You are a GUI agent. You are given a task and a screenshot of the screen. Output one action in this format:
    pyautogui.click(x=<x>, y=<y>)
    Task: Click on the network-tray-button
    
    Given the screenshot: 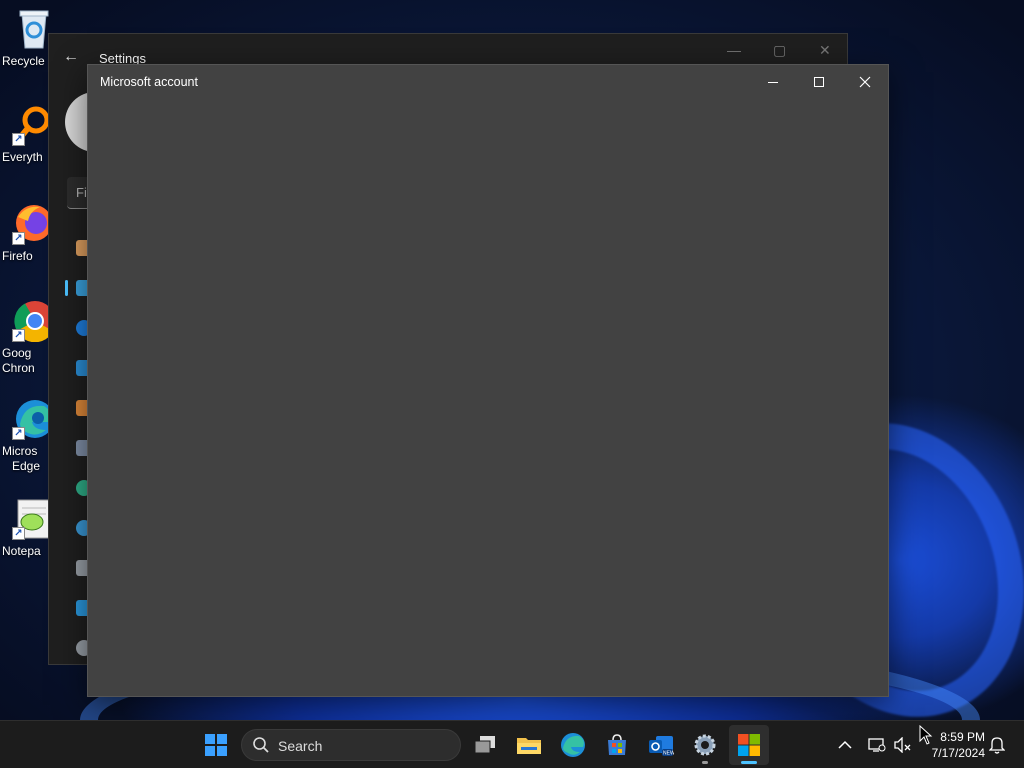 What is the action you would take?
    pyautogui.click(x=877, y=744)
    